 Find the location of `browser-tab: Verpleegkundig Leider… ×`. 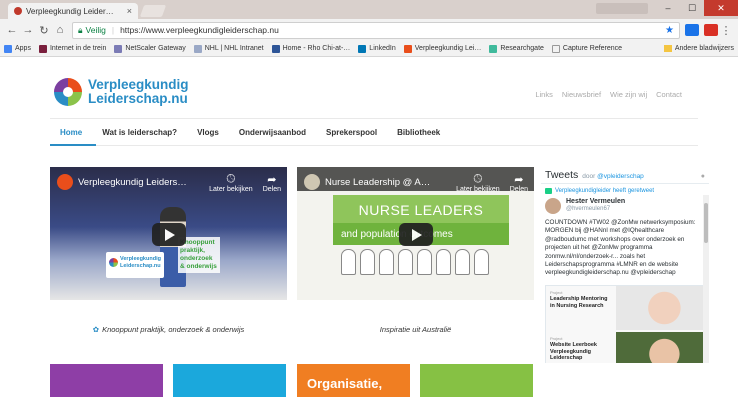

browser-tab: Verpleegkundig Leider… × is located at coordinates (73, 11).